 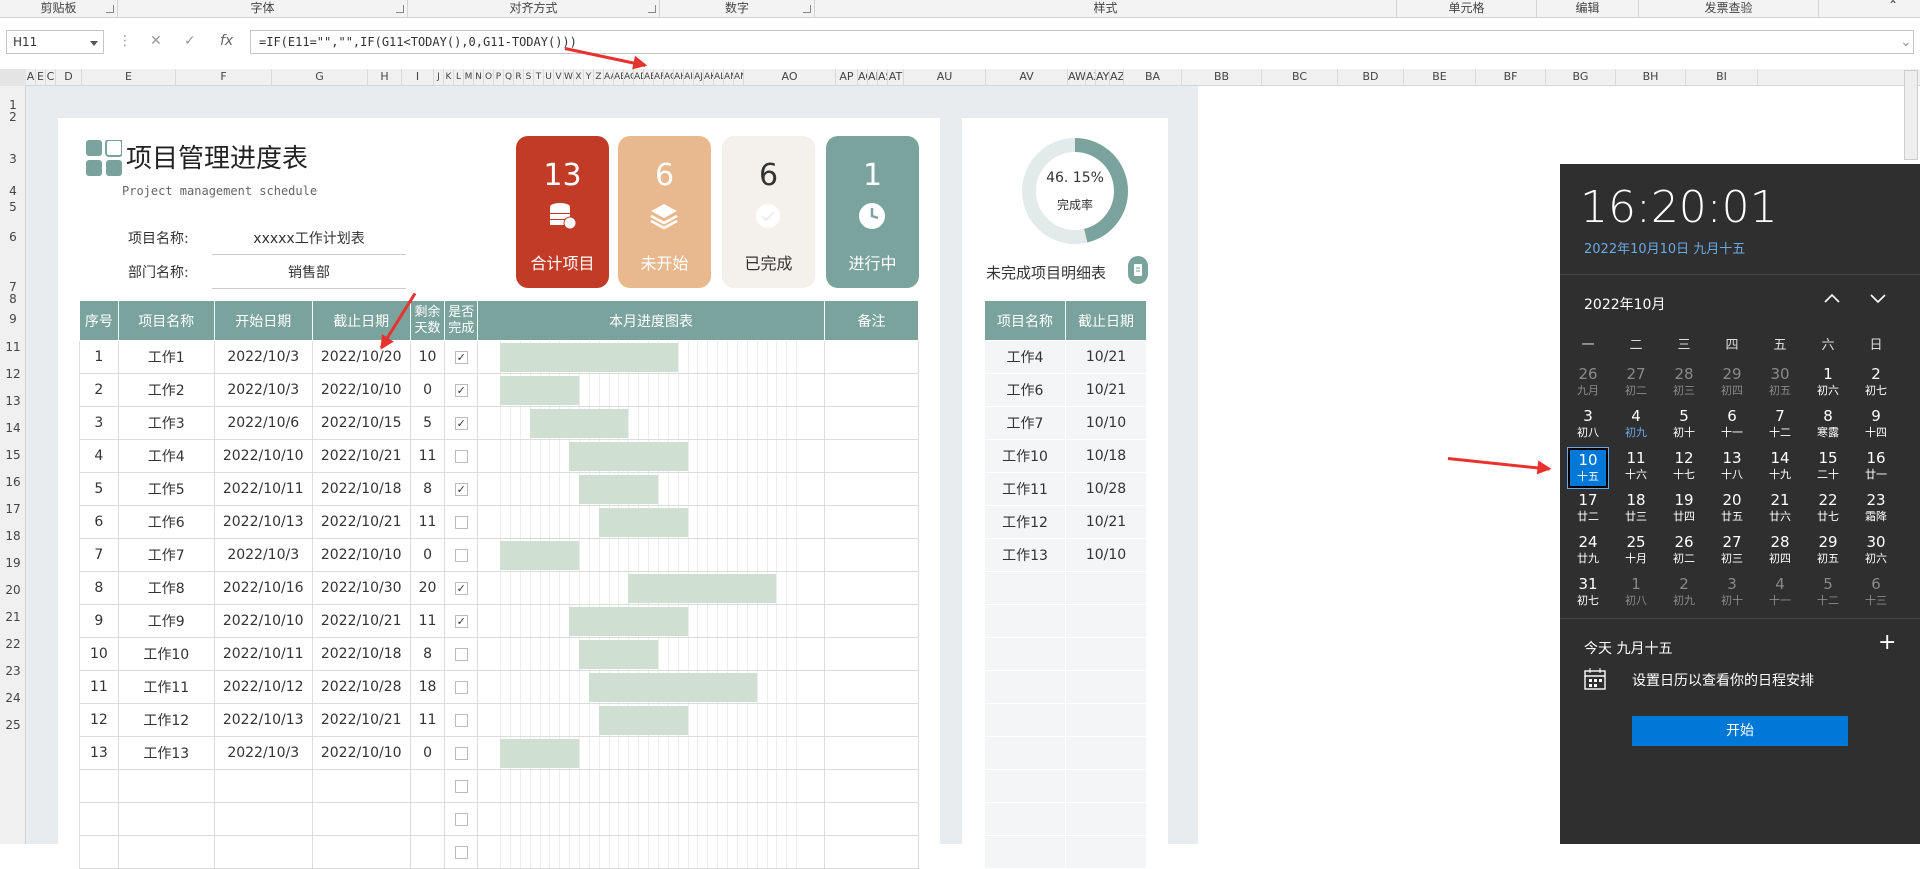 I want to click on calendar-day: 18 廿三, so click(x=1636, y=510).